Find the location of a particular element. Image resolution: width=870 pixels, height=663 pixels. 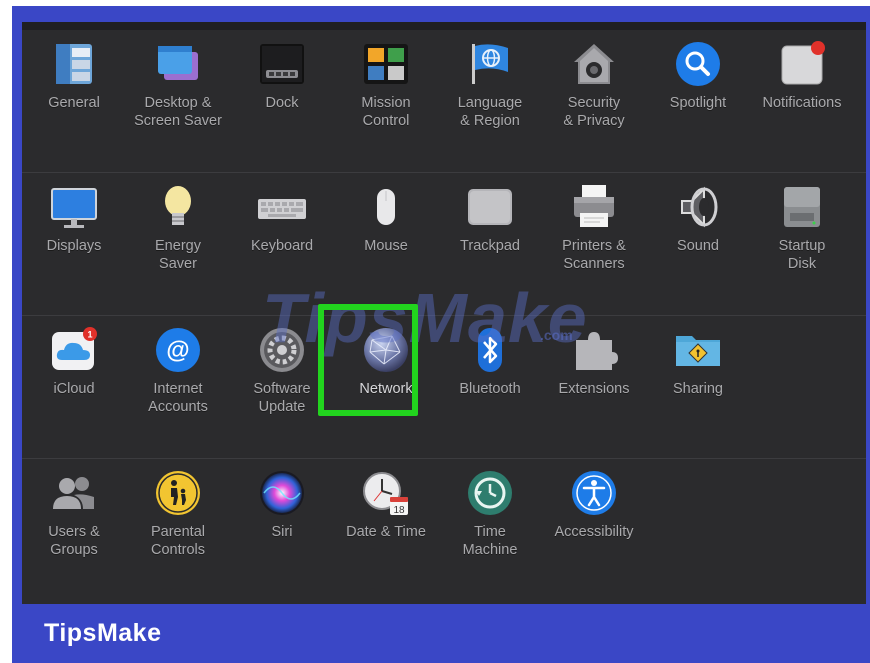

pref-label: Energy Saver is located at coordinates (178, 255).